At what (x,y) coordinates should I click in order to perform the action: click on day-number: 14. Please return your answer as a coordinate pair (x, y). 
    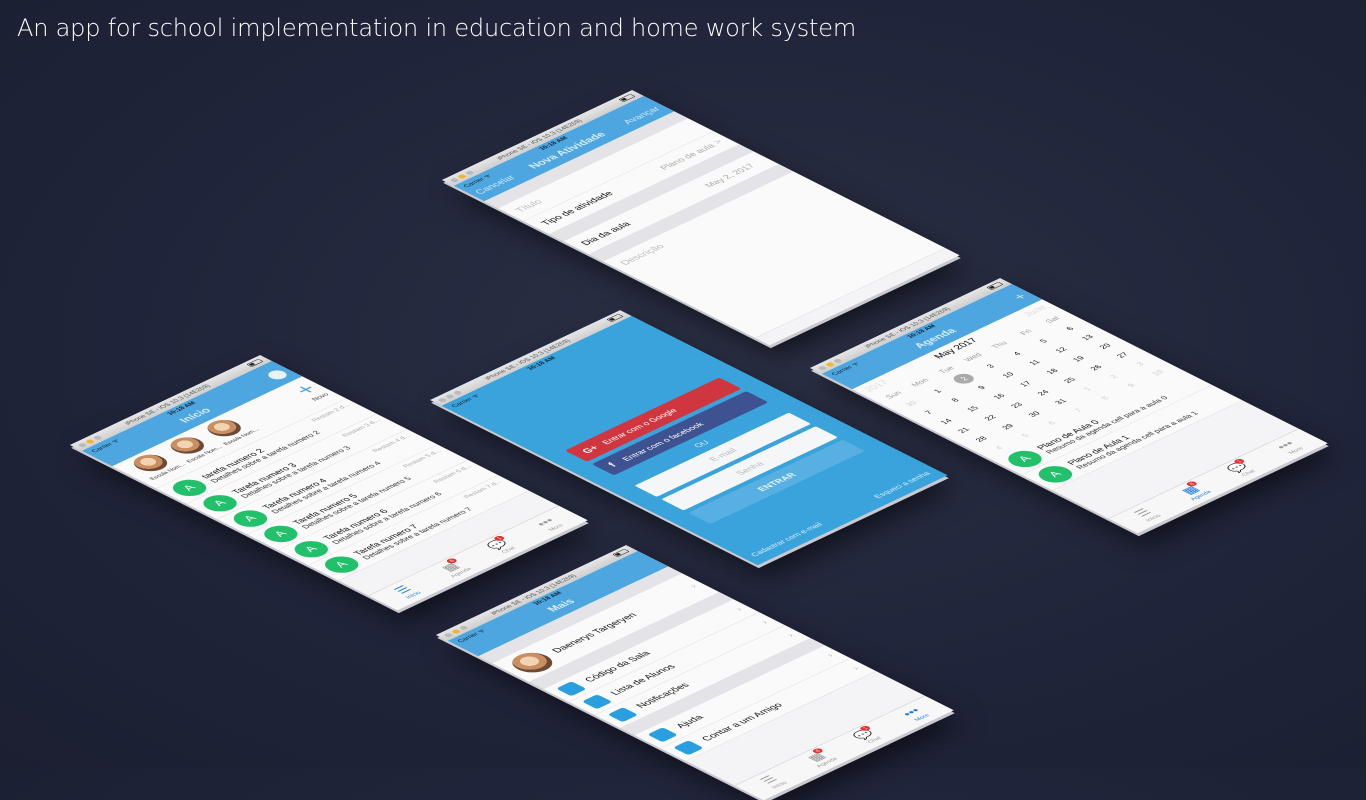
    Looking at the image, I should click on (946, 421).